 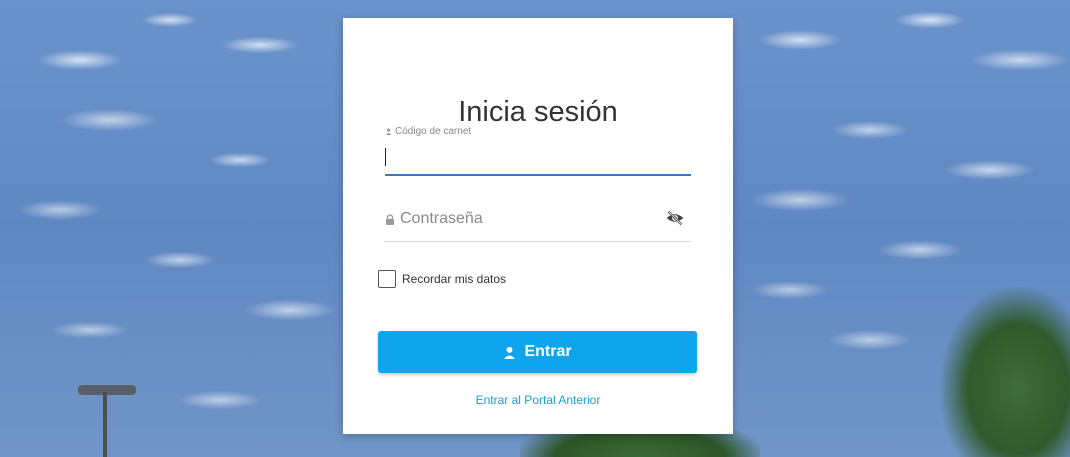 I want to click on lock-icon, so click(x=390, y=219).